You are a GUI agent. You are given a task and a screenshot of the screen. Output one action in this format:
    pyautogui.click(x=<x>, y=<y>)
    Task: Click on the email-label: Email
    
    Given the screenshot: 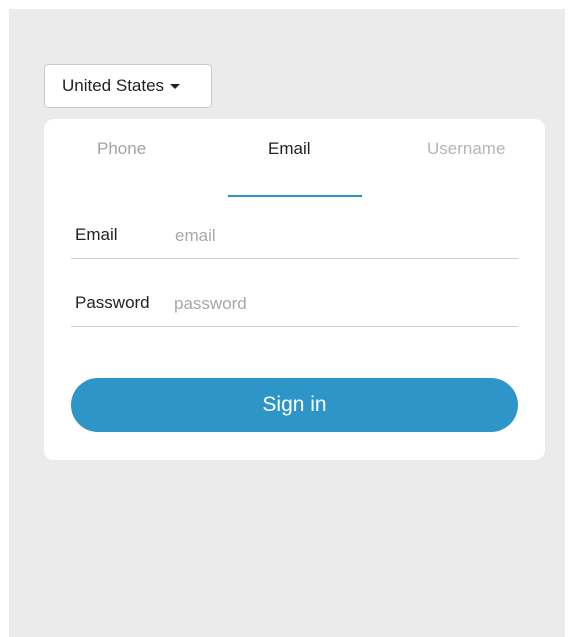 What is the action you would take?
    pyautogui.click(x=96, y=234)
    